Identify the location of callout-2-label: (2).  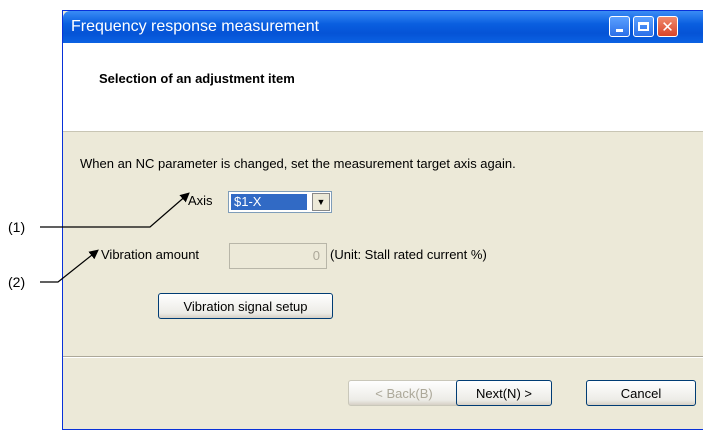
(17, 282).